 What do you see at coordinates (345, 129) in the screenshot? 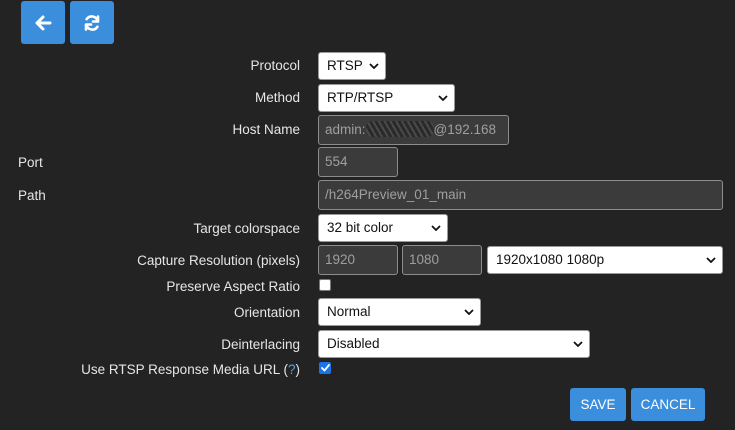
I see `host-name-prefix: admin:` at bounding box center [345, 129].